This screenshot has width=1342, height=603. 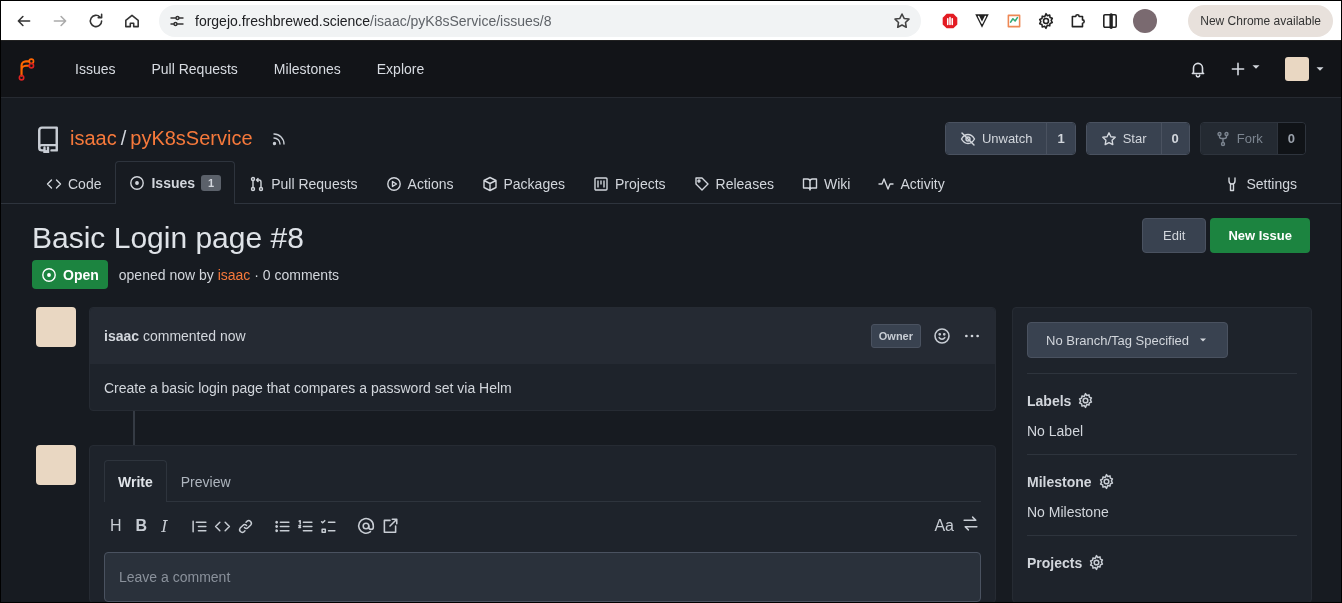 What do you see at coordinates (74, 183) in the screenshot?
I see `repo-tab: Code` at bounding box center [74, 183].